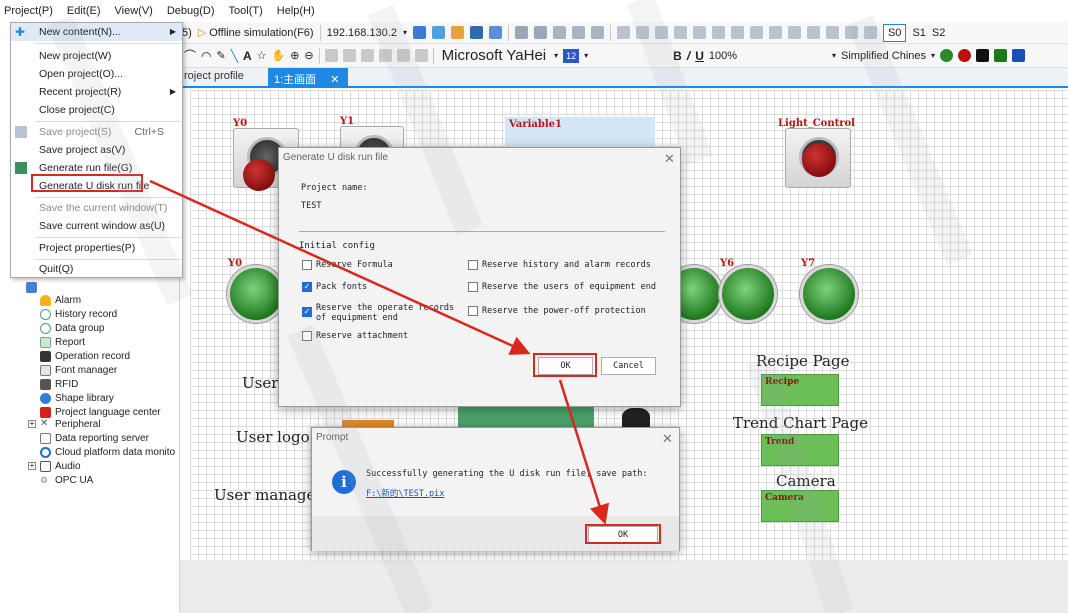  Describe the element at coordinates (748, 294) in the screenshot. I see `indicator-lamp-y6` at that location.